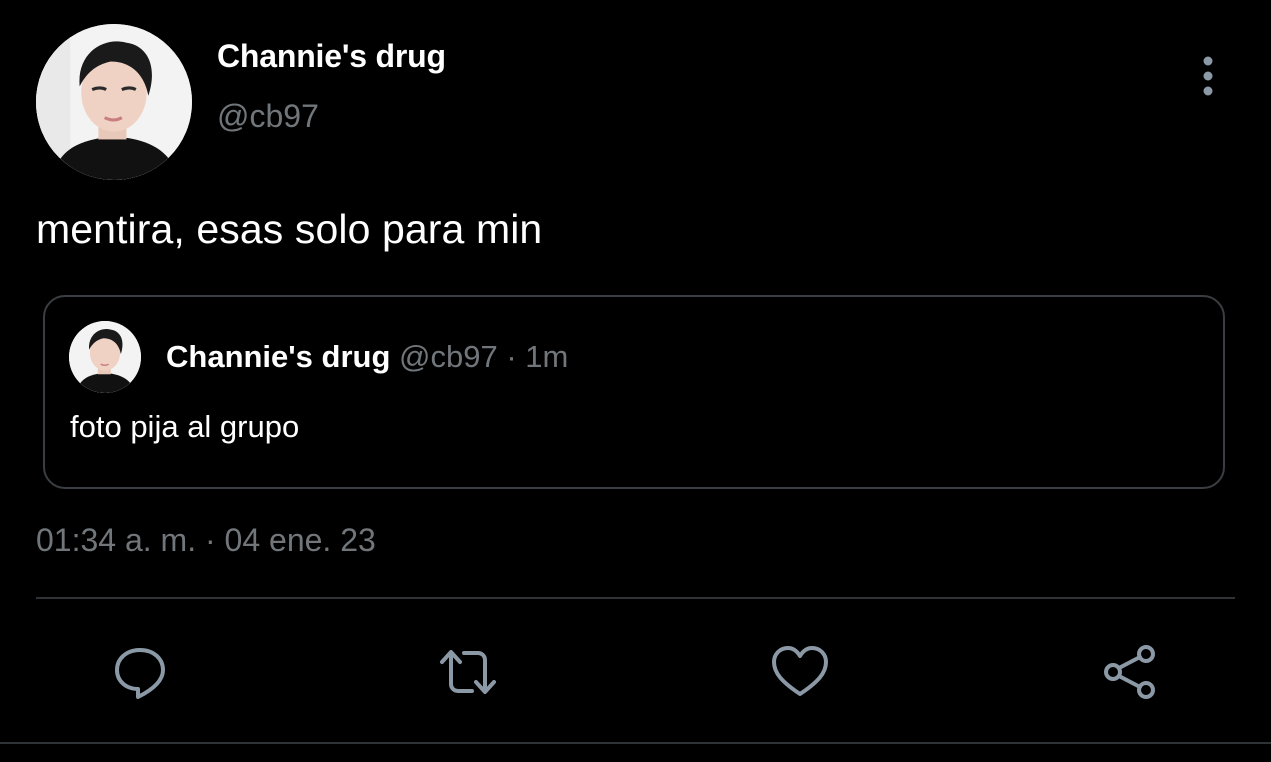  Describe the element at coordinates (268, 116) in the screenshot. I see `author-handle: @cb97` at that location.